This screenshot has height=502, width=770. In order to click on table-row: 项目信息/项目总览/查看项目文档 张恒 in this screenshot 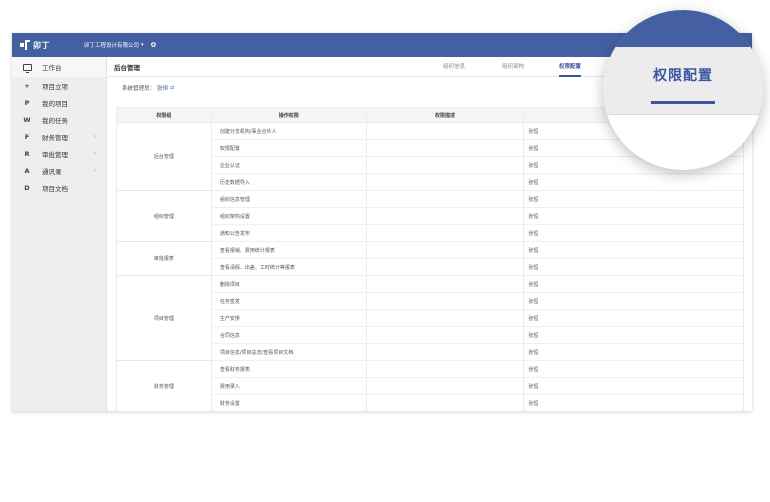, I will do `click(430, 352)`.